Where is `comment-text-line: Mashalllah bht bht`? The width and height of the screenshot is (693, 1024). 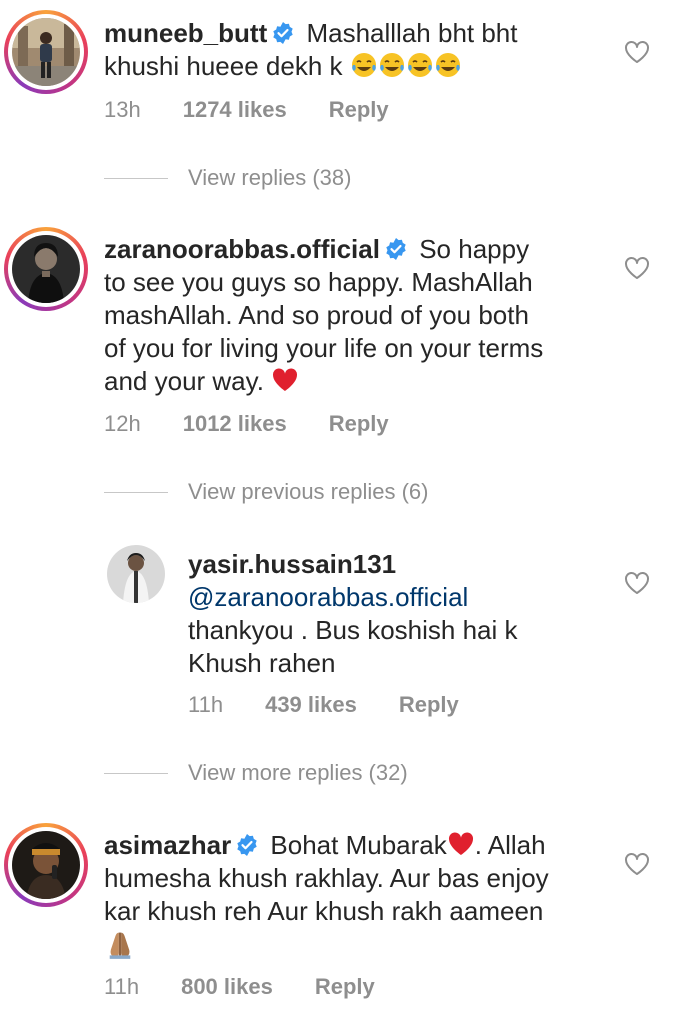
comment-text-line: Mashalllah bht bht is located at coordinates (412, 33).